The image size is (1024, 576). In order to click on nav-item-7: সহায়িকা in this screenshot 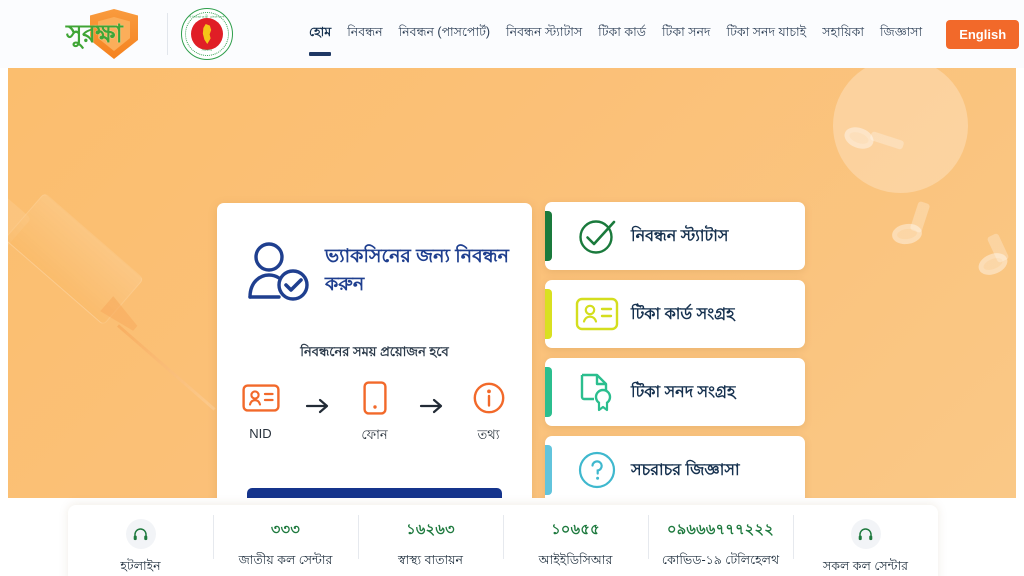, I will do `click(843, 34)`.